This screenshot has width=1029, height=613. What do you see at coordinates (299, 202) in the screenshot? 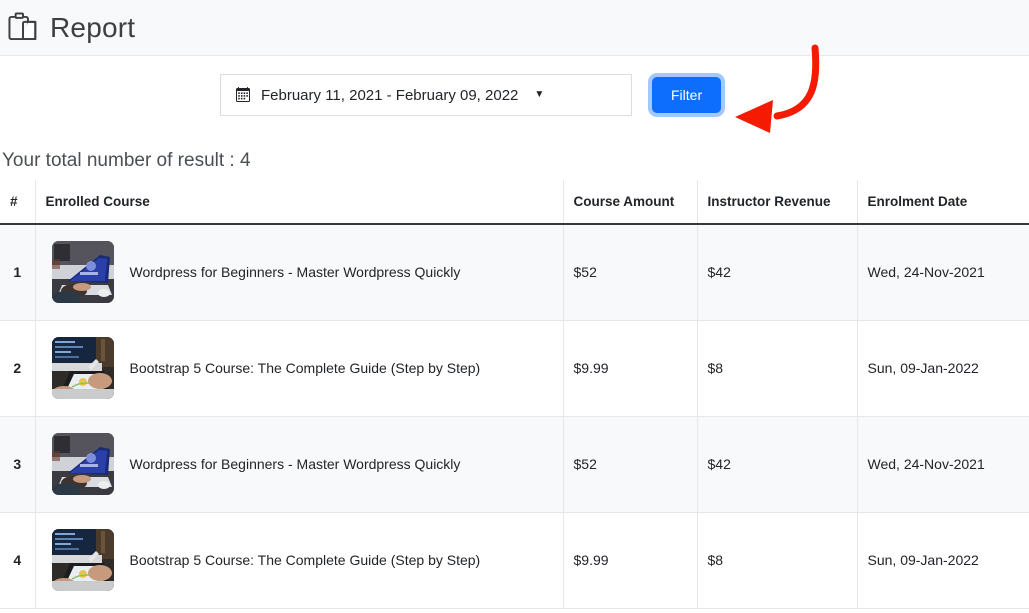
I see `column-header-course: Enrolled Course` at bounding box center [299, 202].